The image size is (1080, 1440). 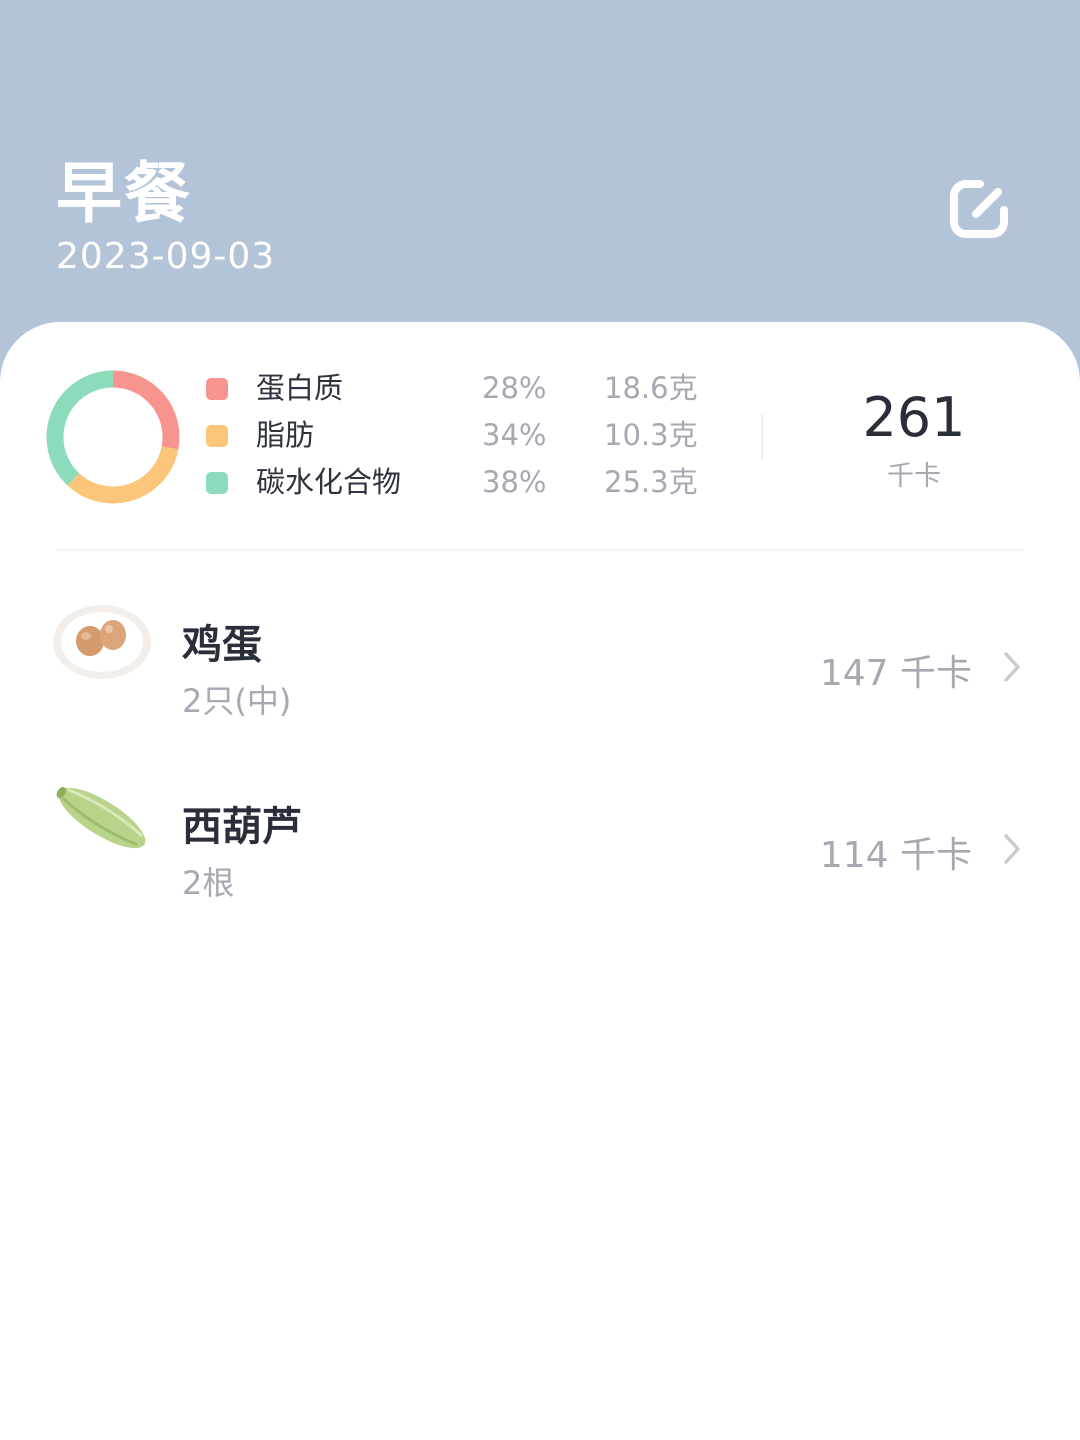 I want to click on total-kcal-unit: 千卡, so click(x=914, y=476).